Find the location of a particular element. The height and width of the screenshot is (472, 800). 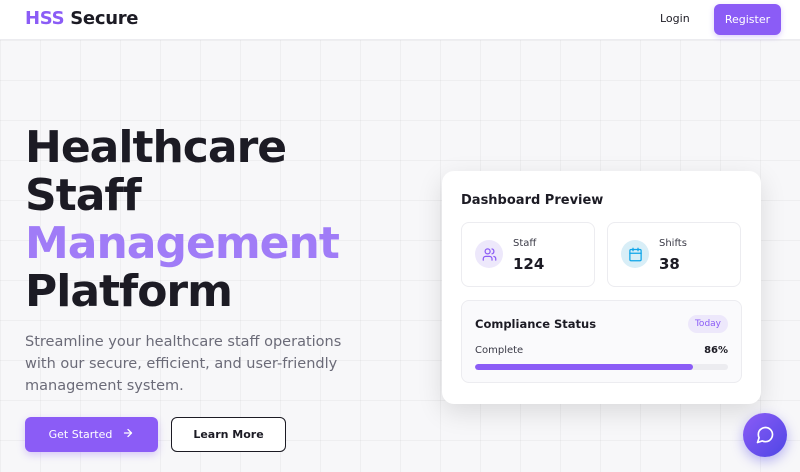

stat-card-shifts: Shifts 38 is located at coordinates (674, 254).